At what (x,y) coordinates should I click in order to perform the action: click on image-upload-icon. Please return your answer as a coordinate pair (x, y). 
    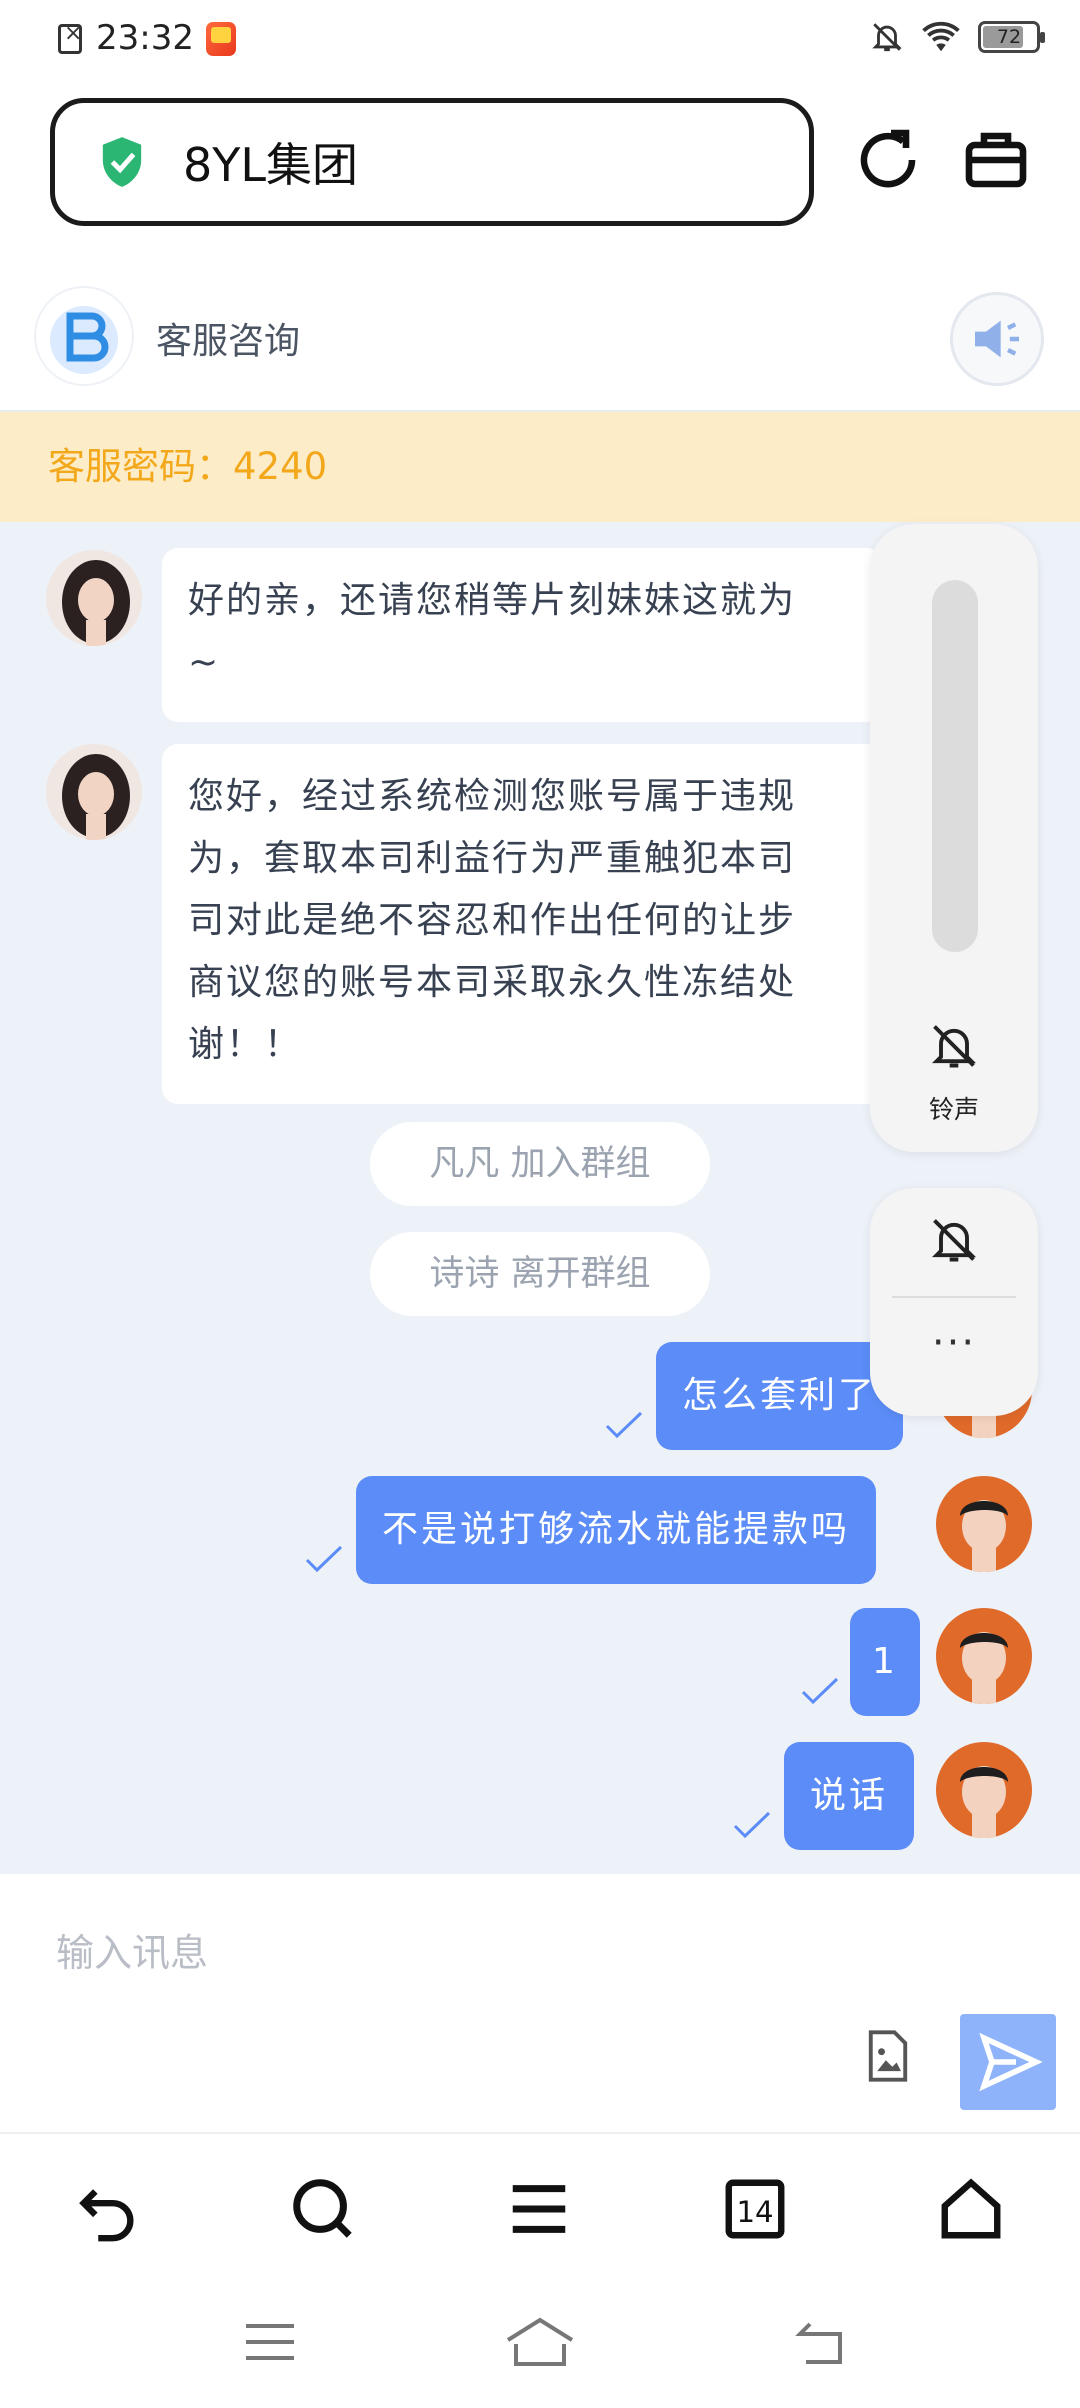
    Looking at the image, I should click on (888, 2056).